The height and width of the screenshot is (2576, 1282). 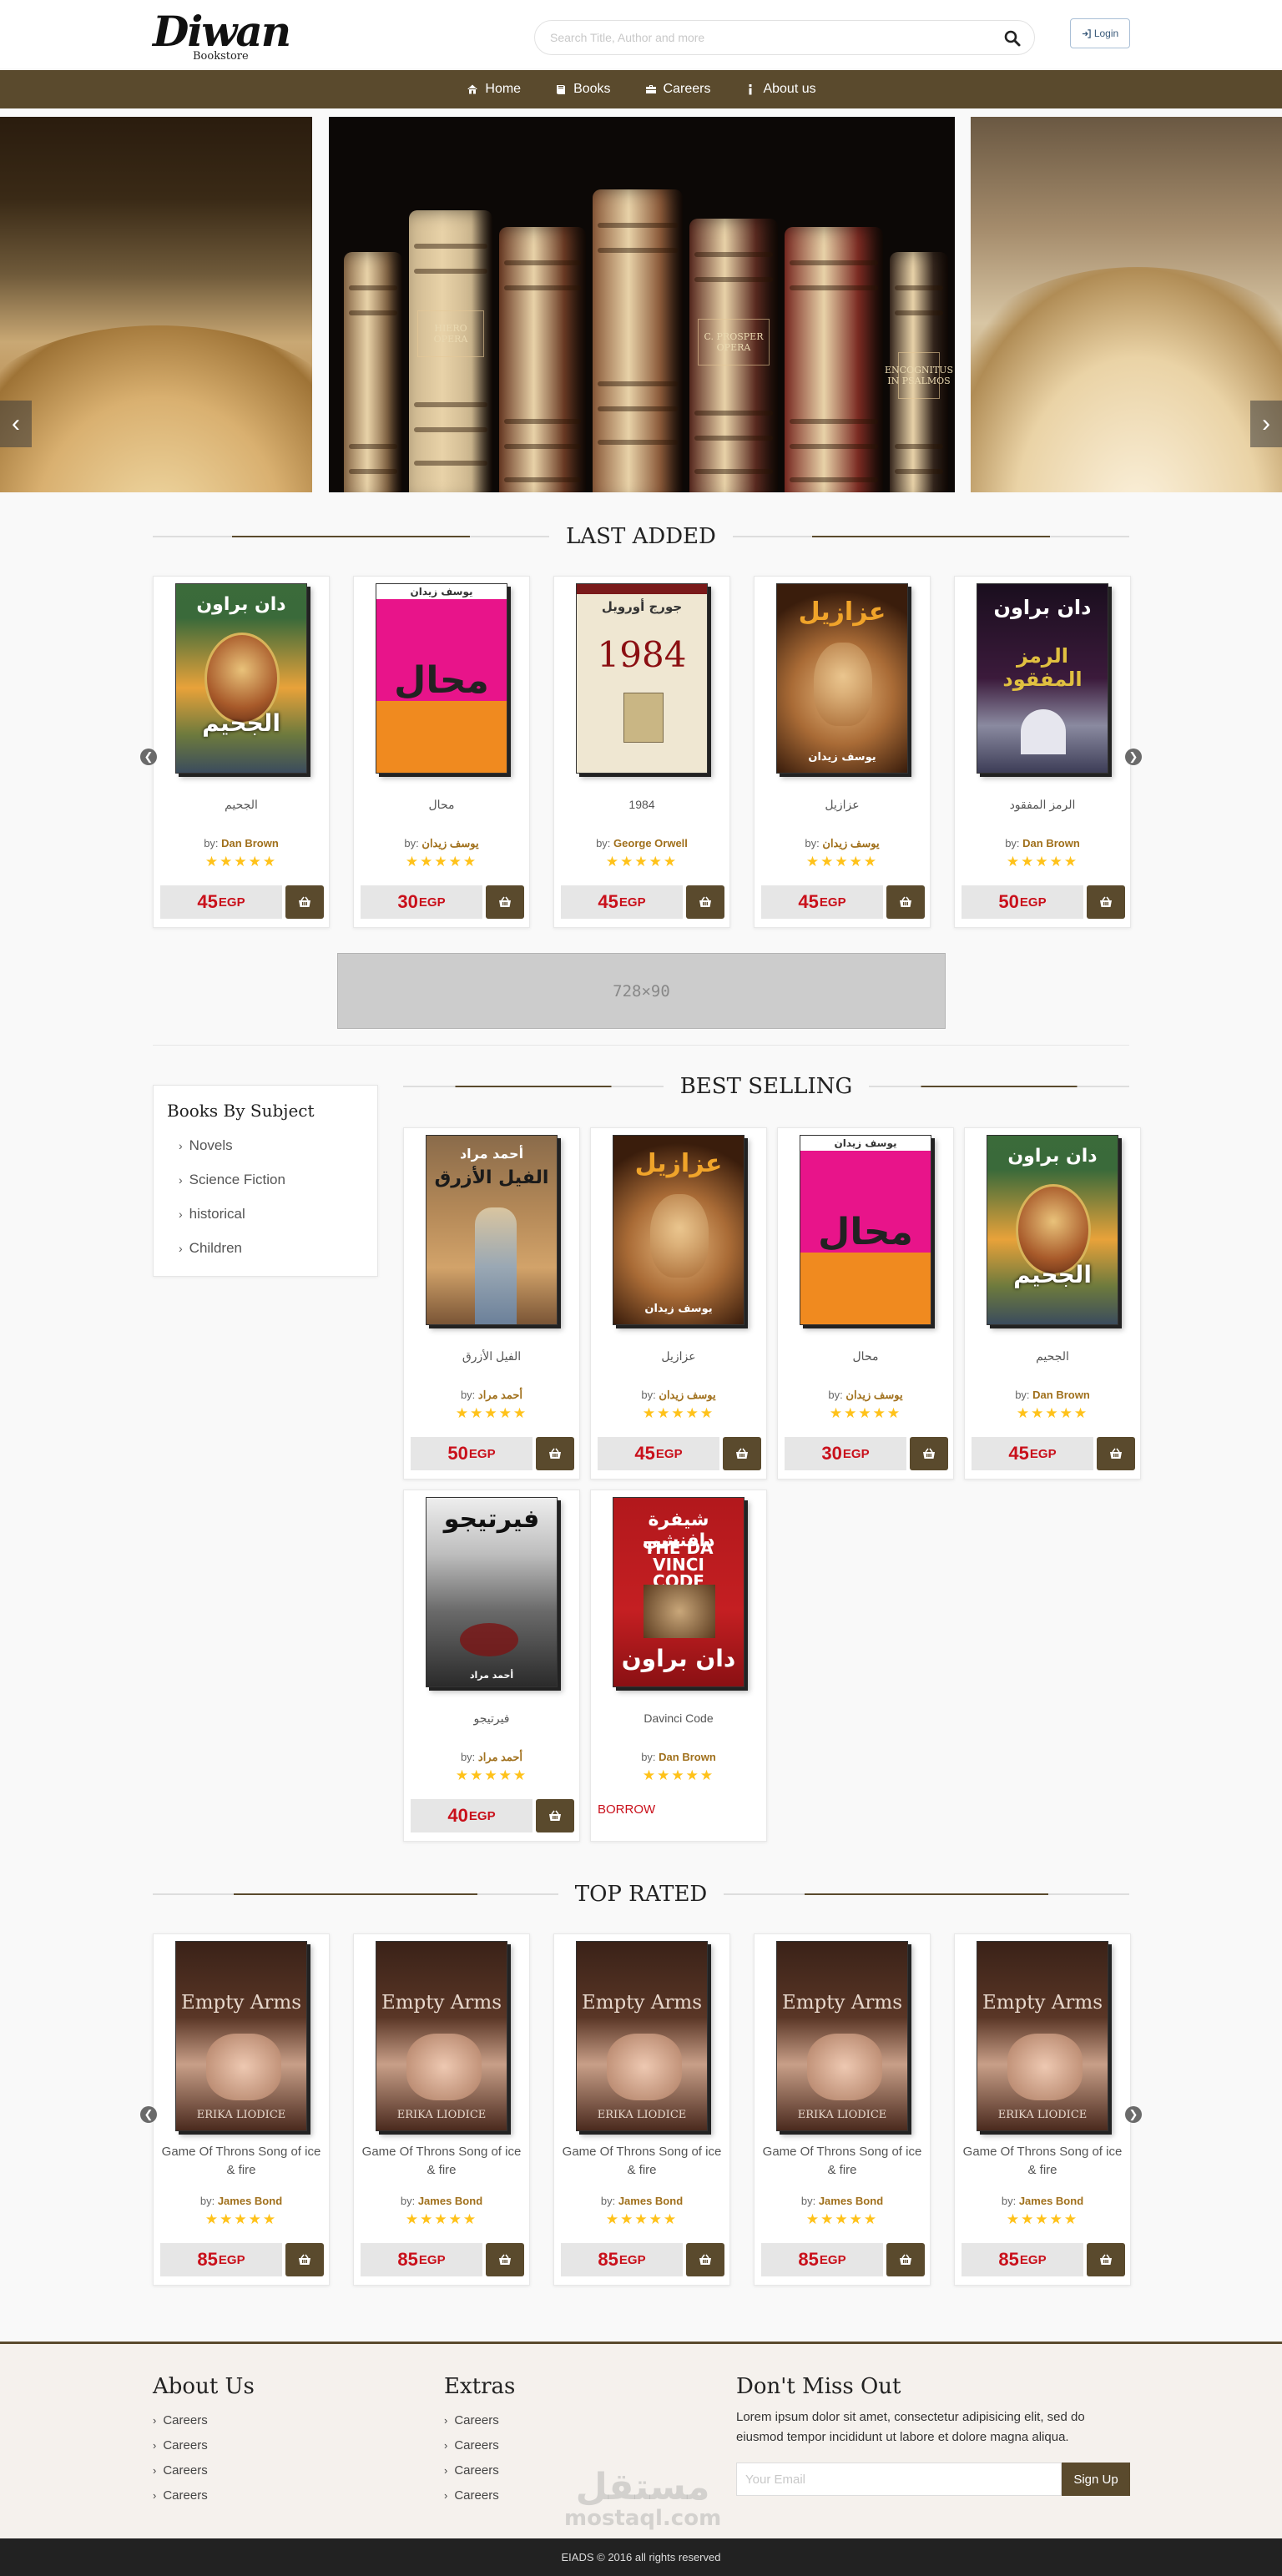 I want to click on nav-careers: Careers, so click(x=677, y=90).